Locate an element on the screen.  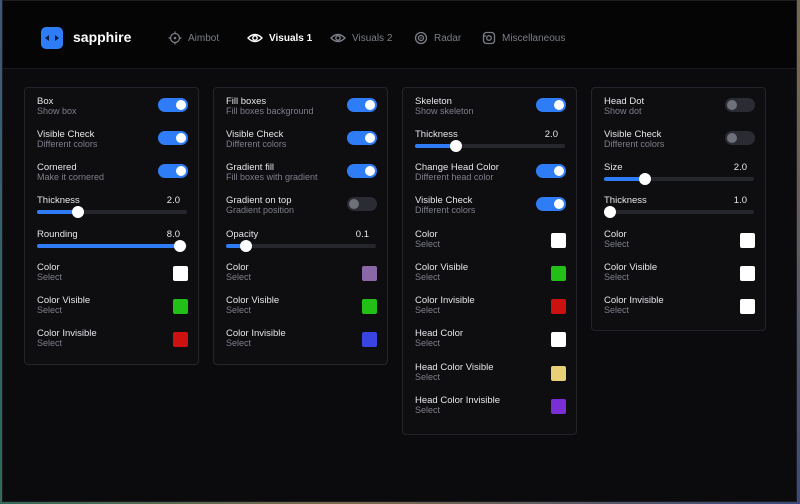
change-head-color-toggle is located at coordinates (551, 171).